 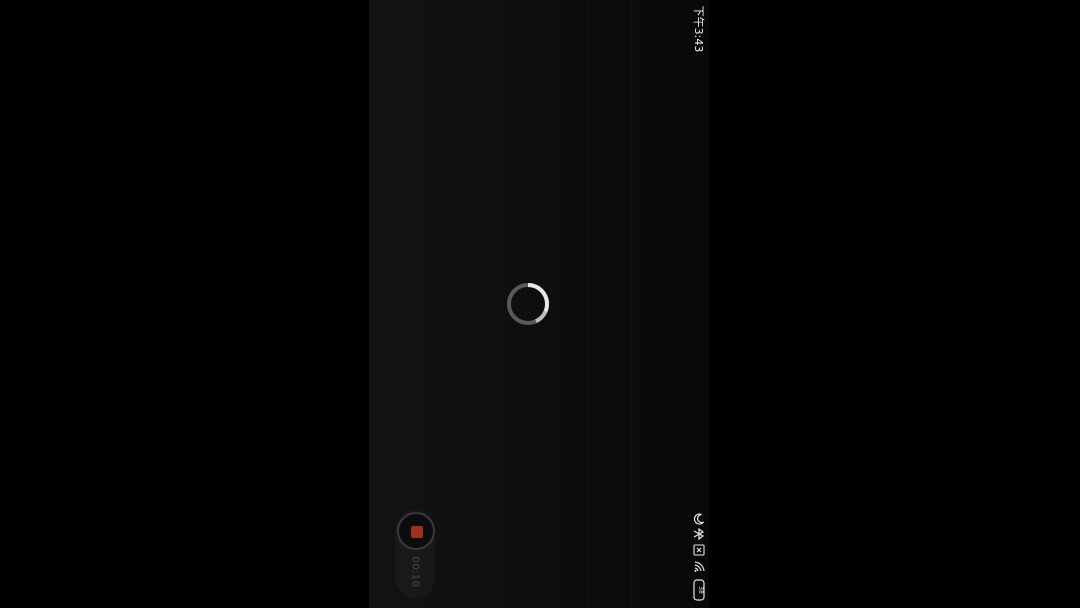 What do you see at coordinates (415, 572) in the screenshot?
I see `recording-elapsed-time: 00:10` at bounding box center [415, 572].